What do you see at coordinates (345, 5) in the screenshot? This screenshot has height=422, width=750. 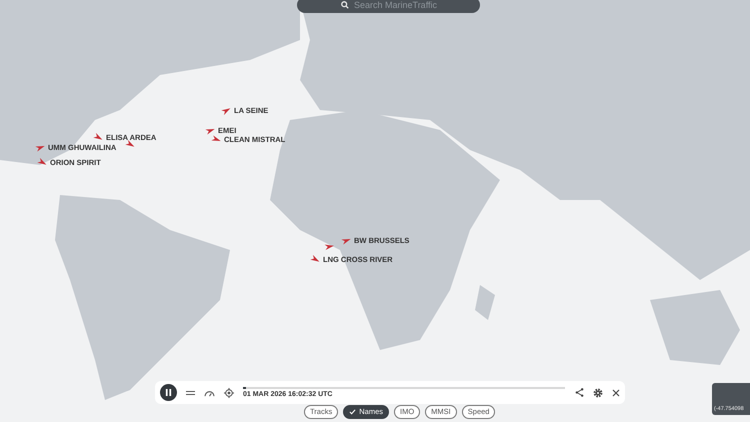 I see `search-icon` at bounding box center [345, 5].